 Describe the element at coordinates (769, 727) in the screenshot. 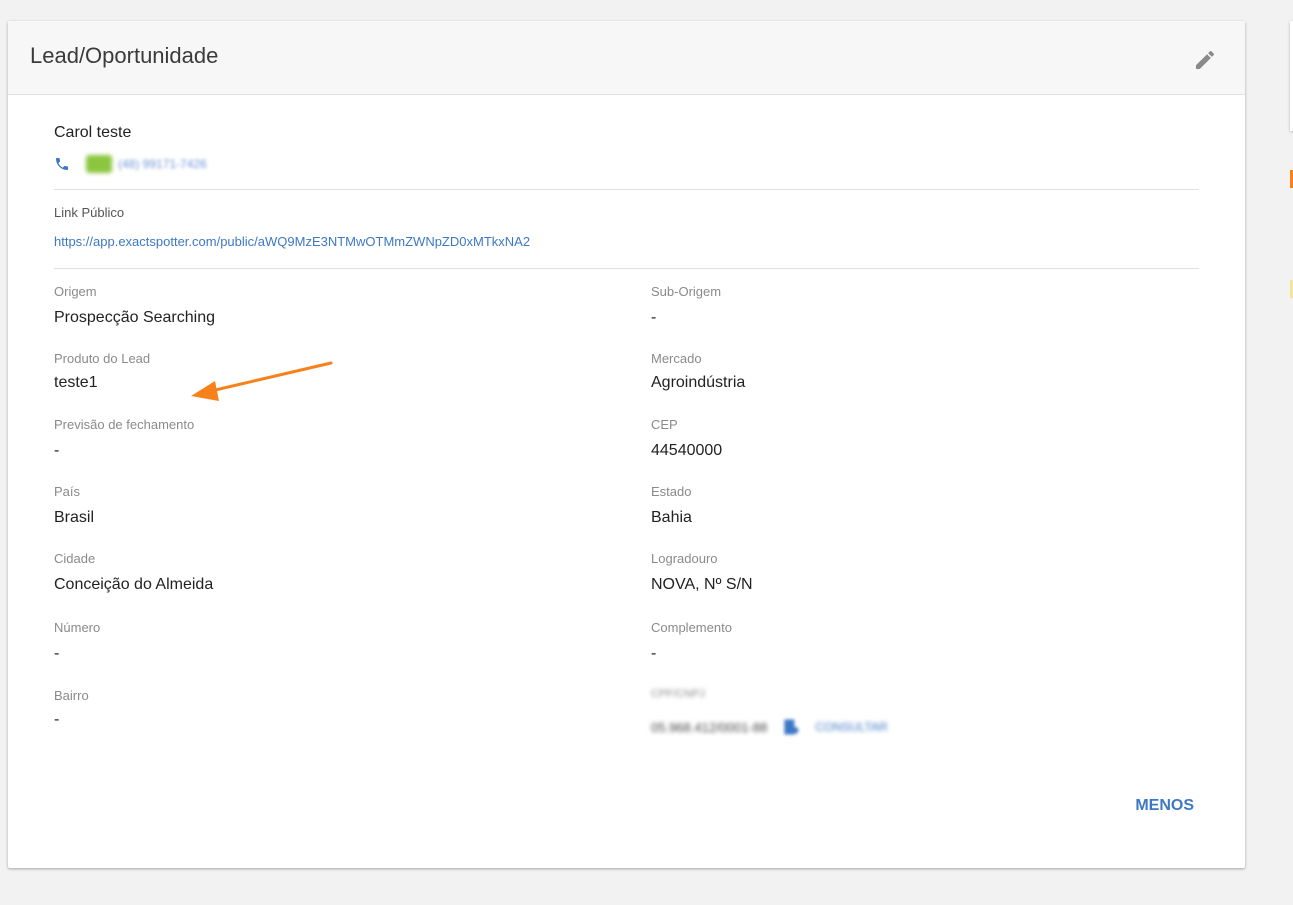

I see `cnpj-row: 05.968.412/0001-88 CONSULTAR` at that location.